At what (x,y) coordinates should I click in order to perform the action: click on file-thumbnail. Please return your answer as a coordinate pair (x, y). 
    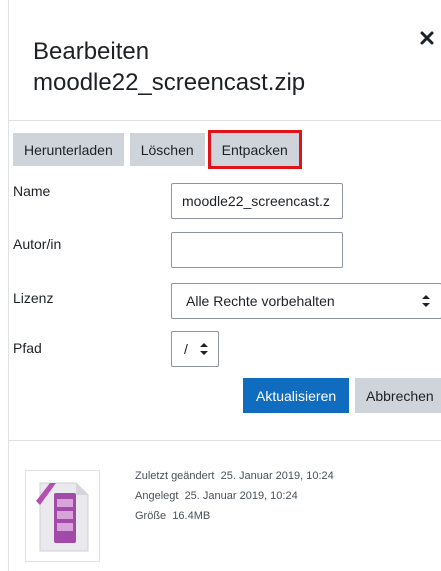
    Looking at the image, I should click on (62, 516).